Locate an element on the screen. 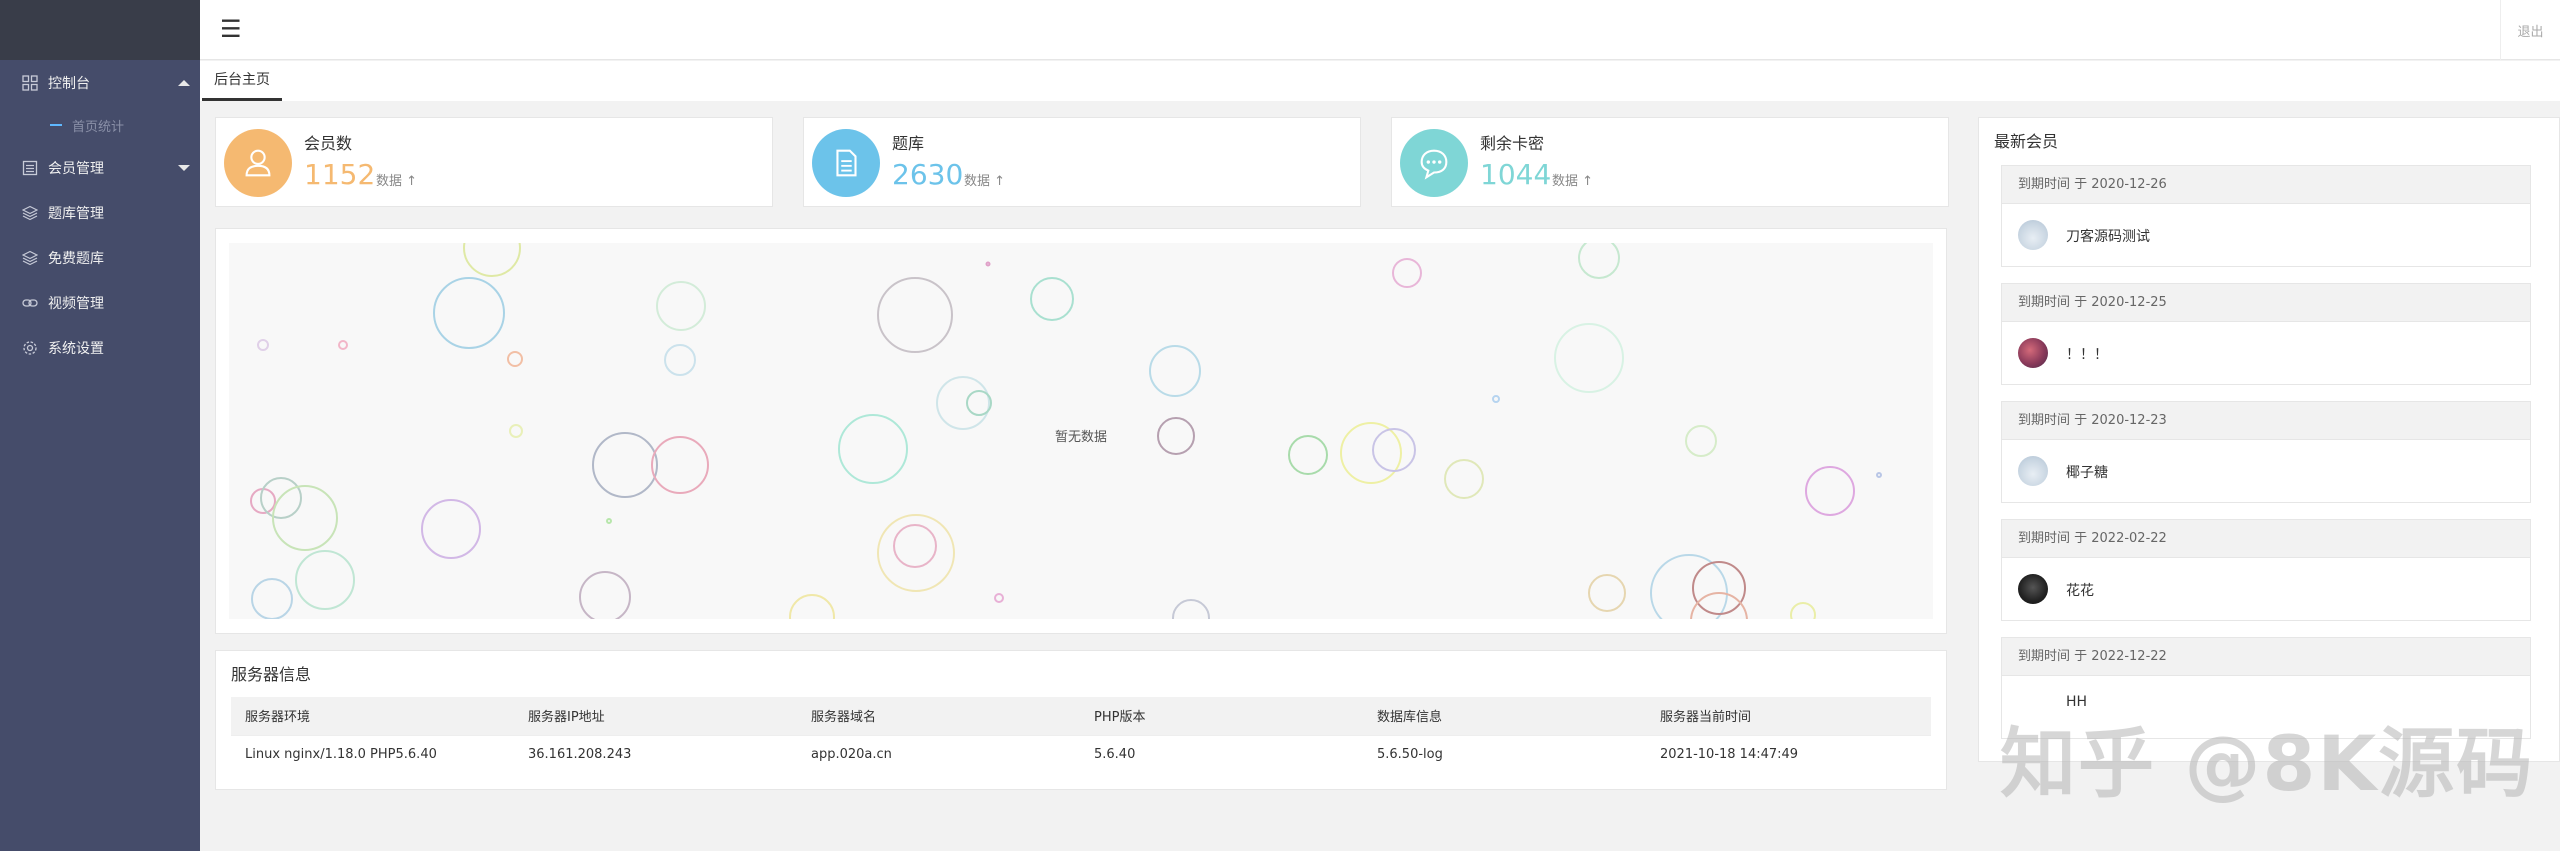 This screenshot has height=851, width=2560. stat-value: 2630 is located at coordinates (928, 174).